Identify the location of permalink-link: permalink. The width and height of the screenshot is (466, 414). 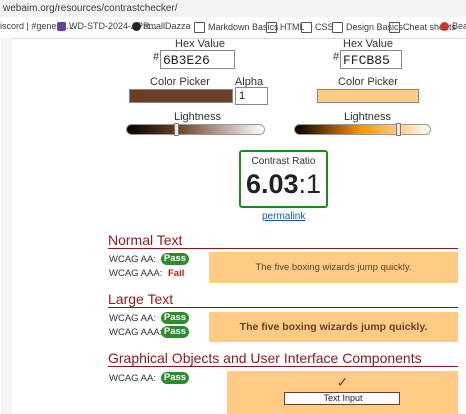
(283, 216).